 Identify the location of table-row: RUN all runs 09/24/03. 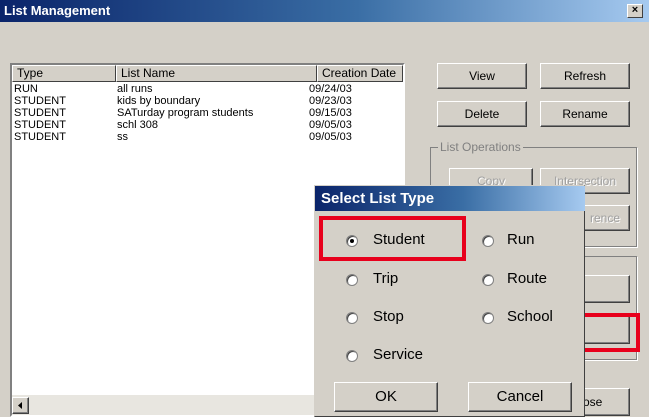
(207, 89).